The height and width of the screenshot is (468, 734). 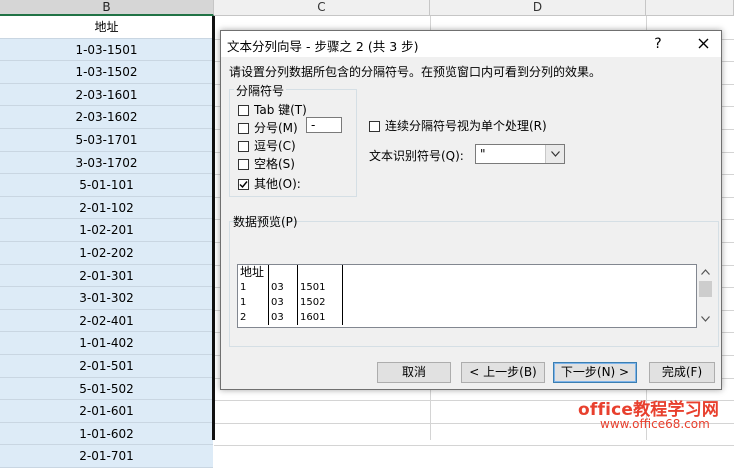 I want to click on finish-button: 完成(F), so click(x=682, y=372).